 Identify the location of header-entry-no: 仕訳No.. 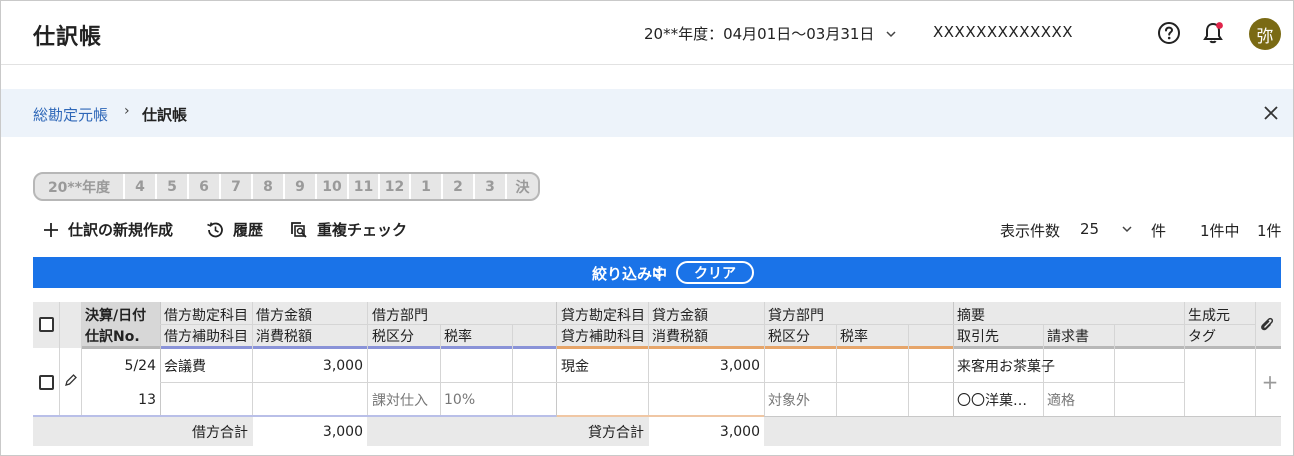
(120, 336).